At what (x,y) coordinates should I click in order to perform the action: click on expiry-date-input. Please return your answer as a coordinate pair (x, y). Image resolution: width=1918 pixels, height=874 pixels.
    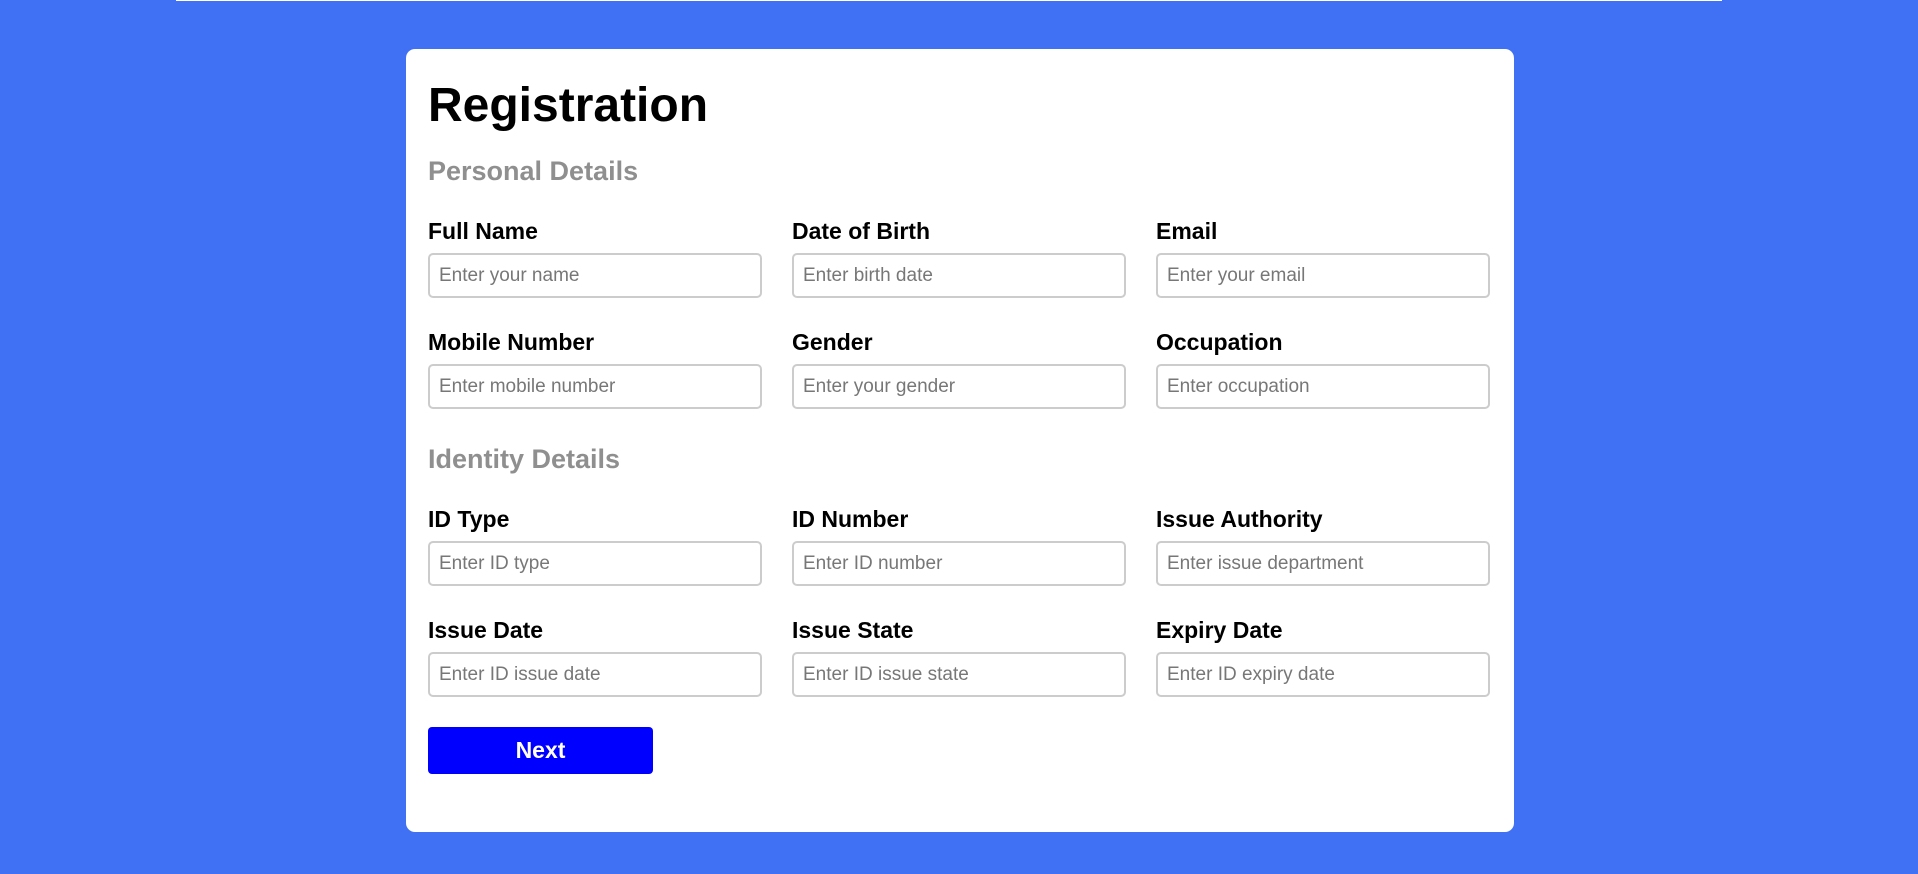
    Looking at the image, I should click on (1323, 674).